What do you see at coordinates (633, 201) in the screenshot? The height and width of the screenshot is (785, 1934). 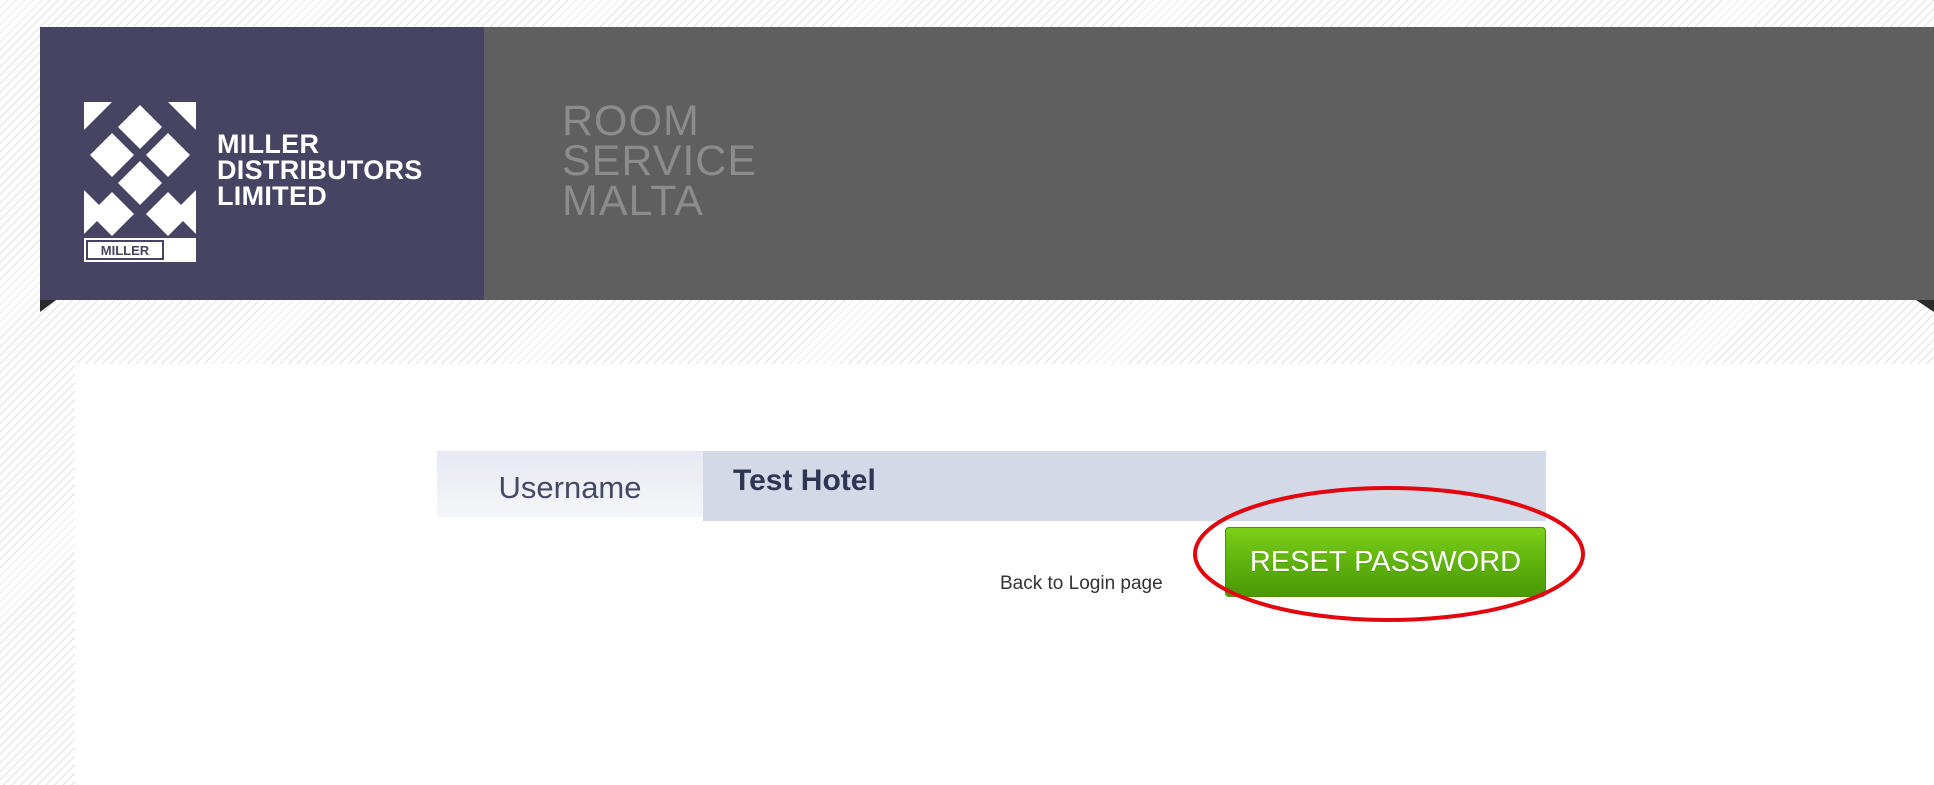 I see `site-title-line-3: MALTA` at bounding box center [633, 201].